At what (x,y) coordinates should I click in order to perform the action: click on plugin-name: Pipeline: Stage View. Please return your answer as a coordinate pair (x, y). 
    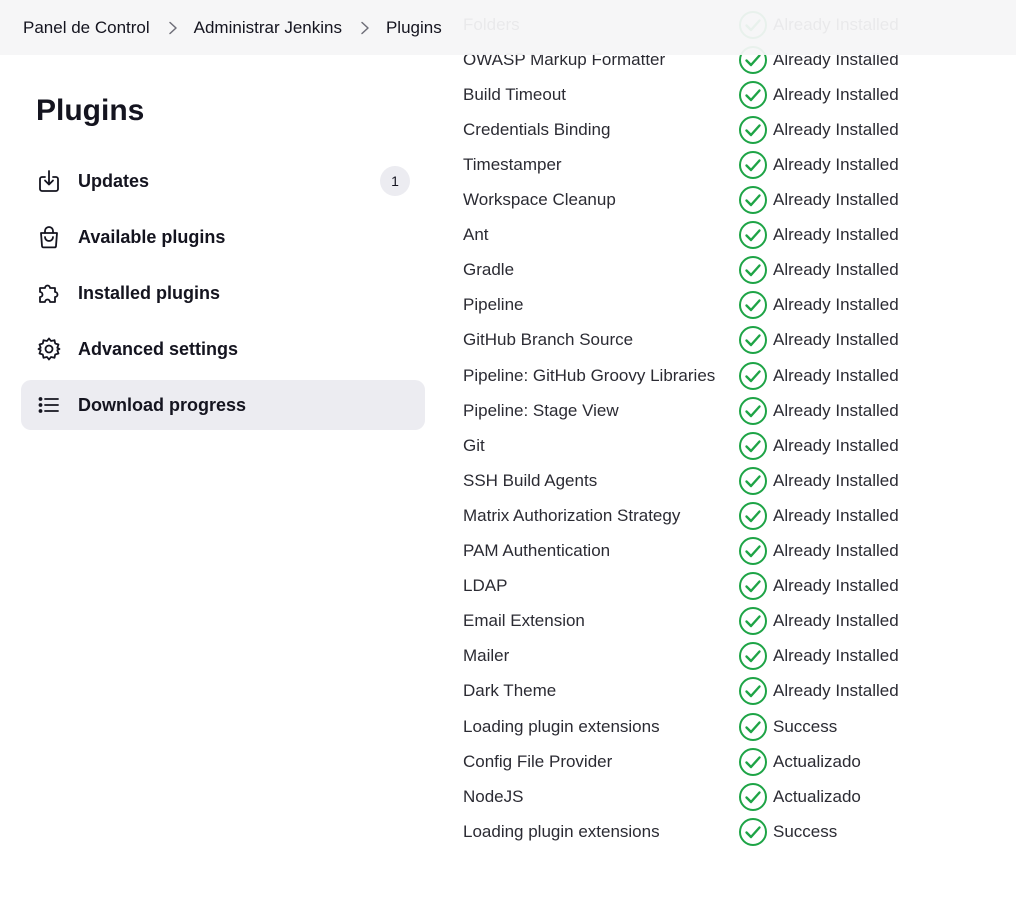
    Looking at the image, I should click on (541, 410).